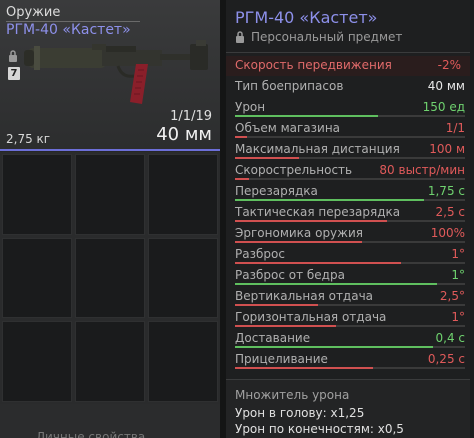  What do you see at coordinates (191, 116) in the screenshot?
I see `ammo-count: 1/1/19` at bounding box center [191, 116].